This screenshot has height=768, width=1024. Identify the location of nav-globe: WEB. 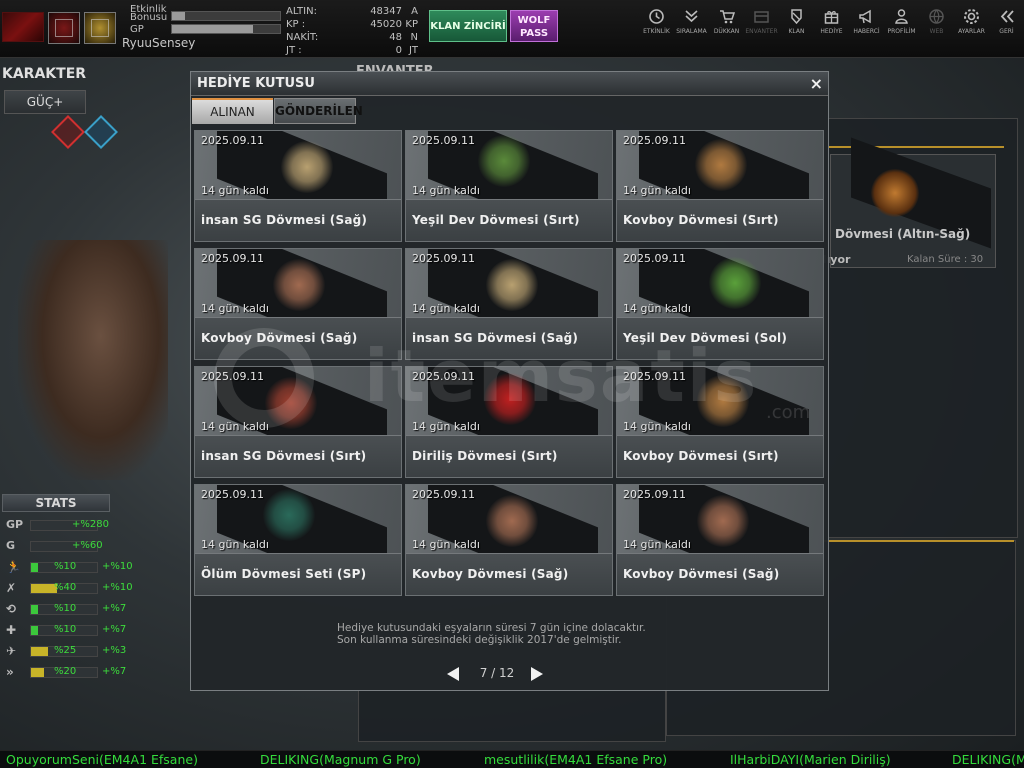
(936, 24).